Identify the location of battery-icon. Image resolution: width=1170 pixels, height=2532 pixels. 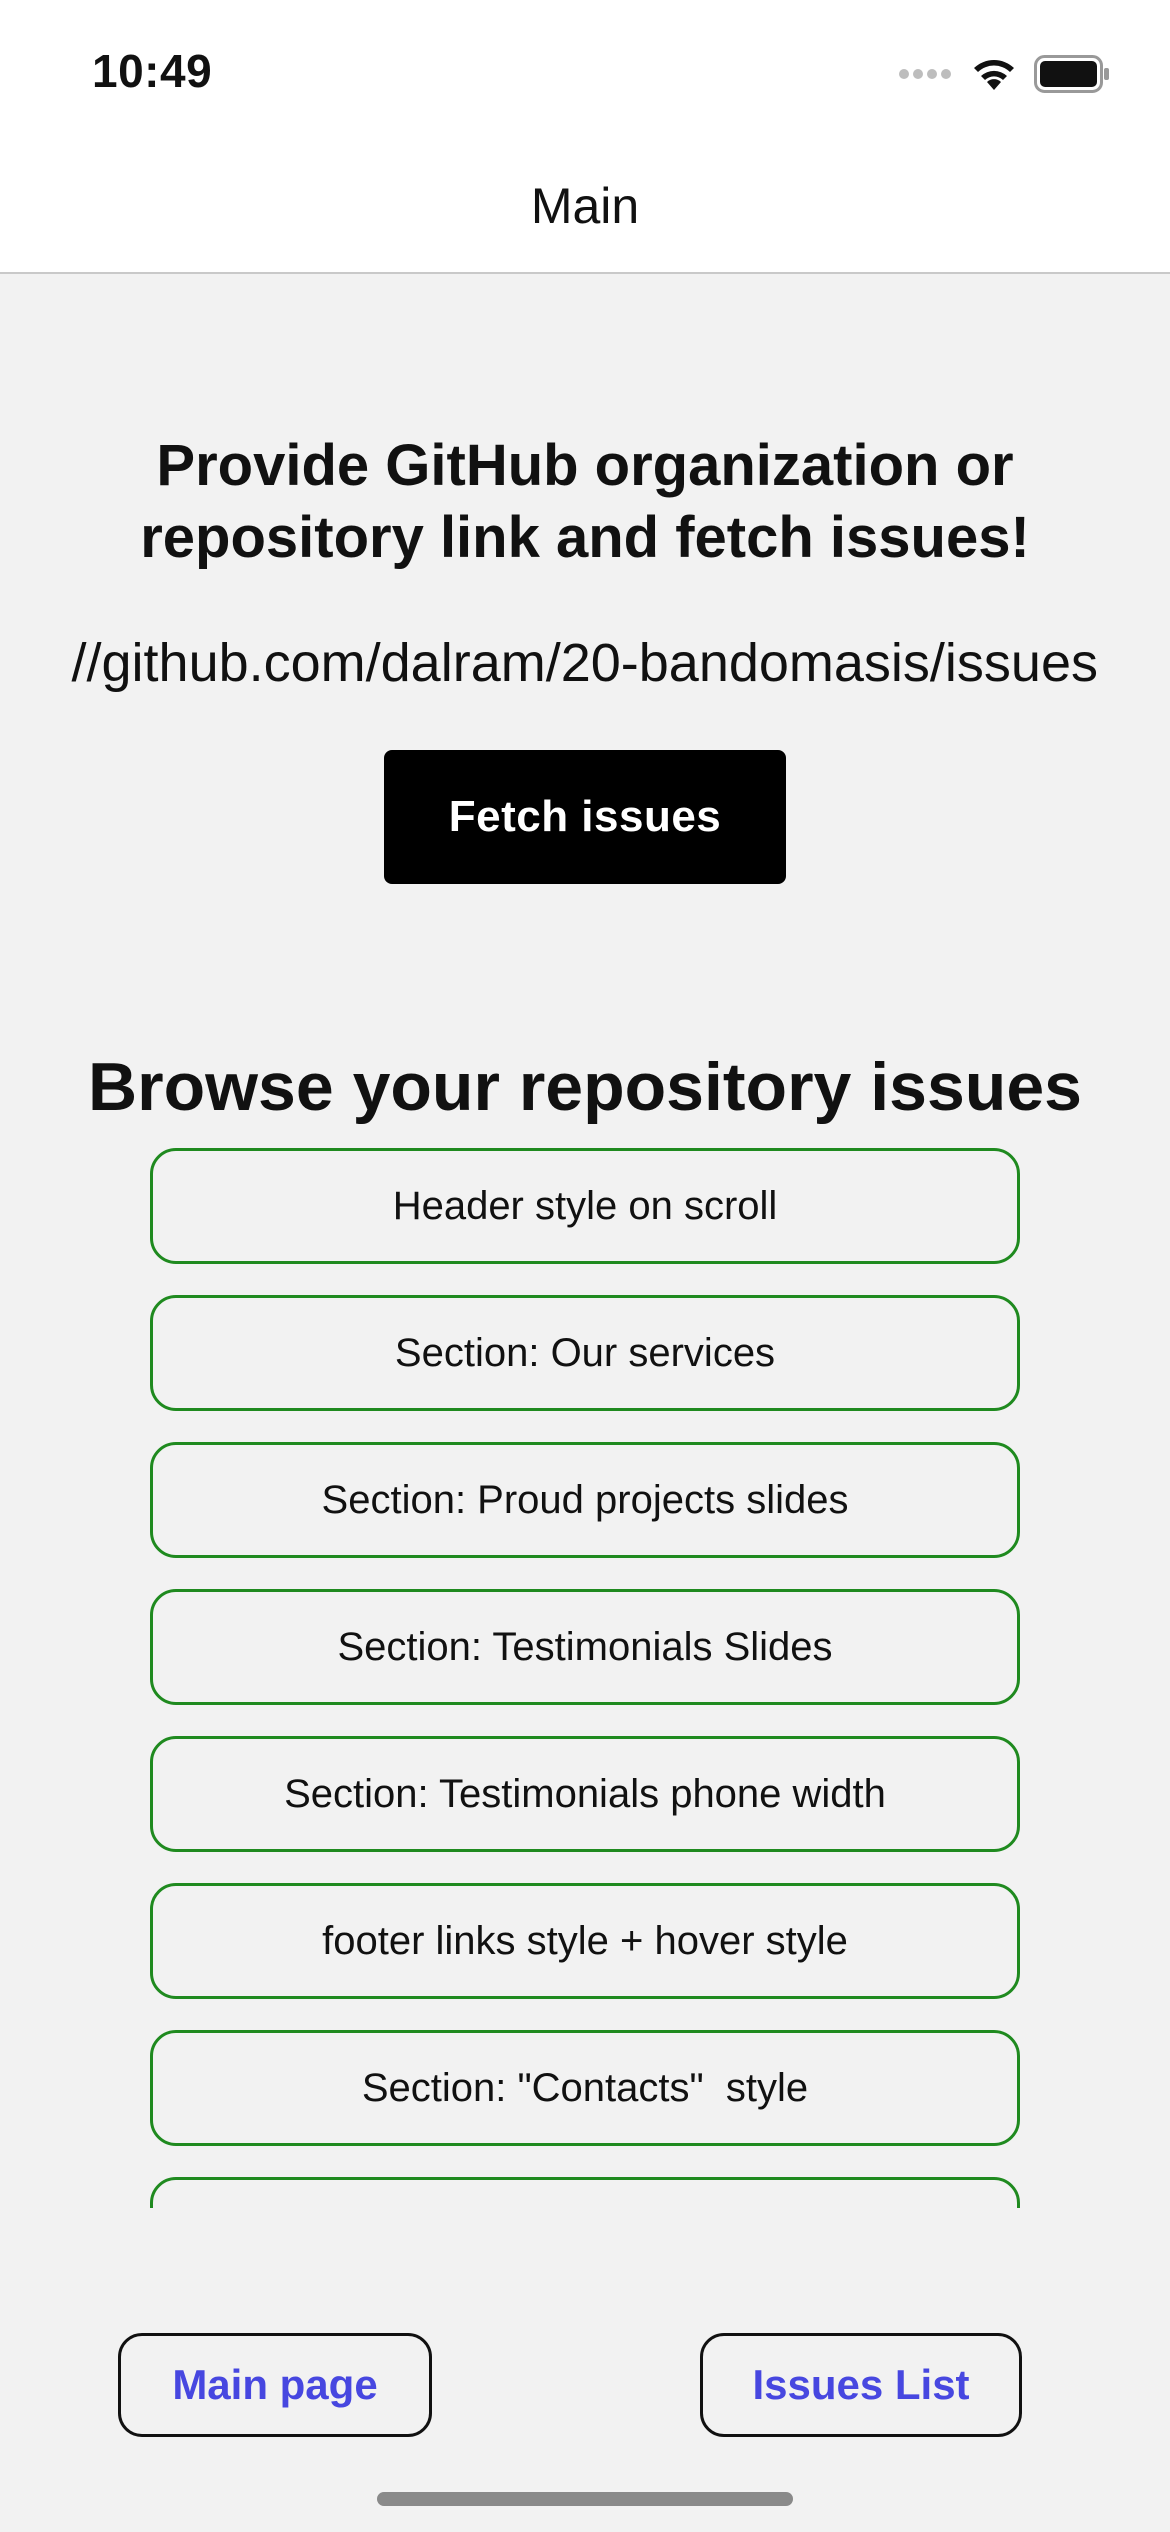
(1071, 74).